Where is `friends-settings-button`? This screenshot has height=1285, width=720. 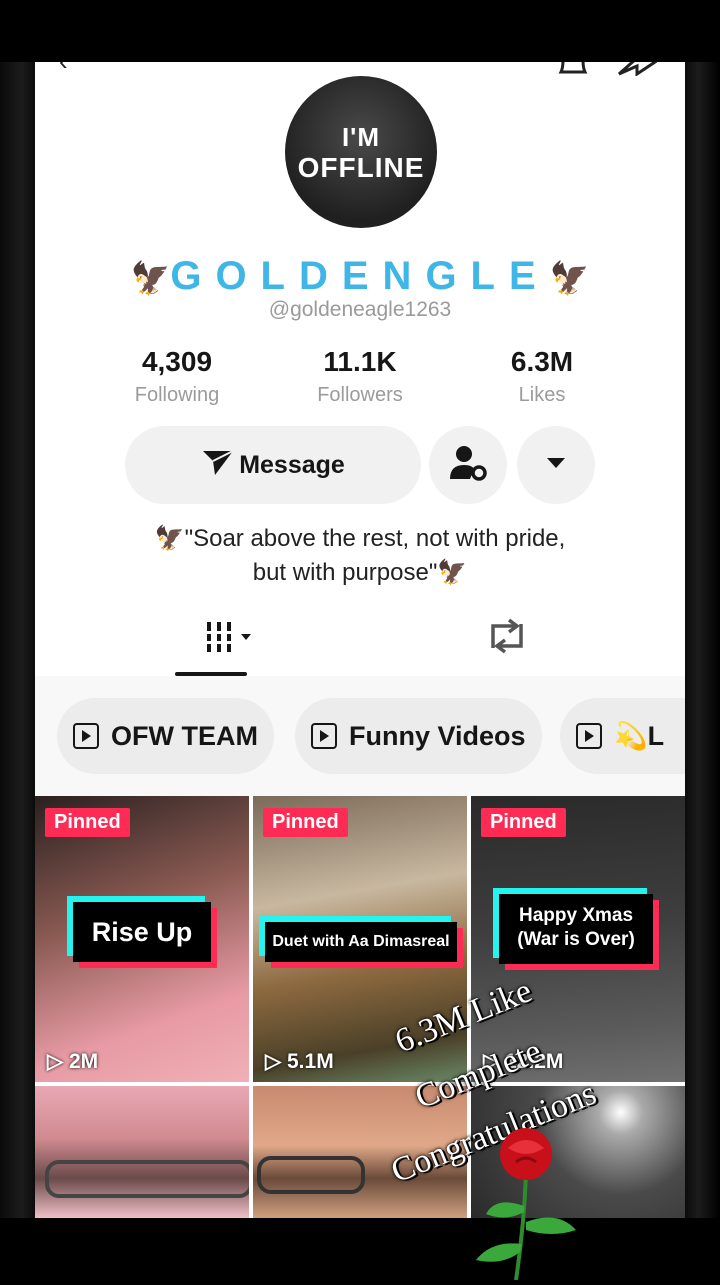 friends-settings-button is located at coordinates (468, 465).